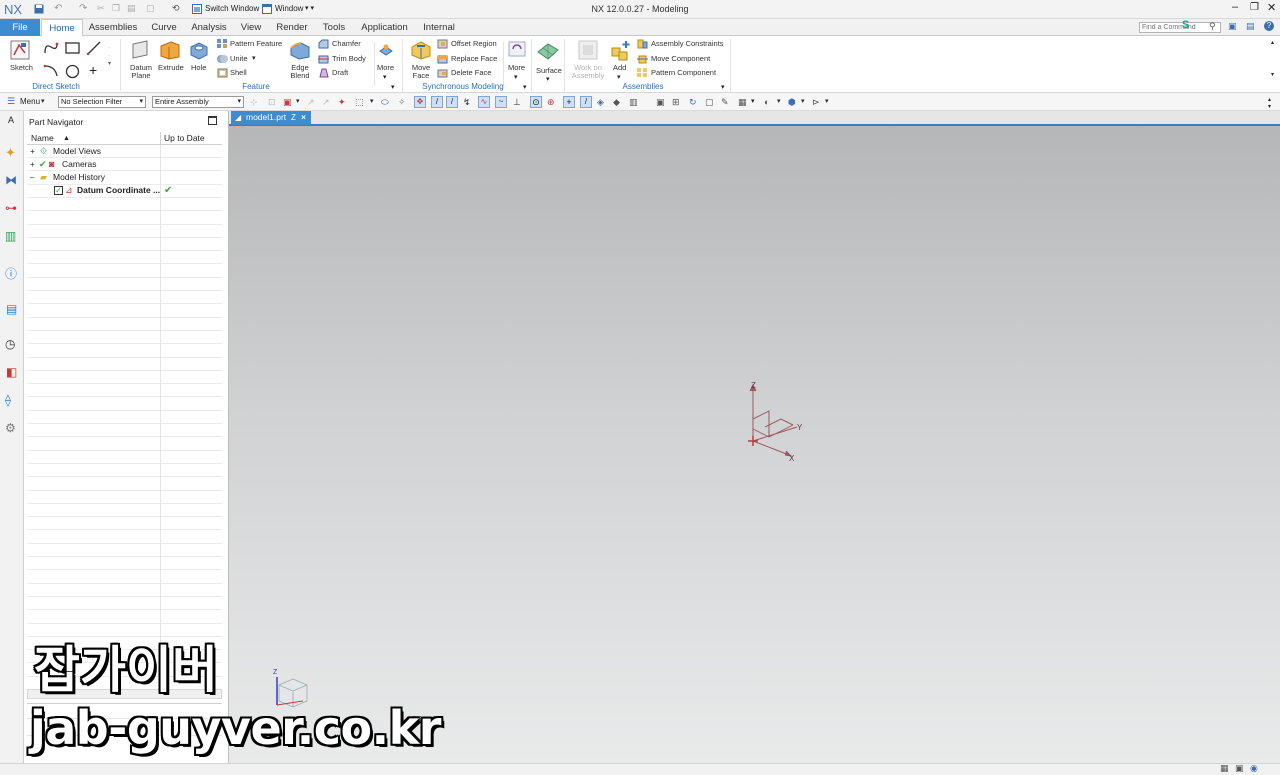  Describe the element at coordinates (300, 72) in the screenshot. I see `edge-blend-label: Edge Blend` at that location.